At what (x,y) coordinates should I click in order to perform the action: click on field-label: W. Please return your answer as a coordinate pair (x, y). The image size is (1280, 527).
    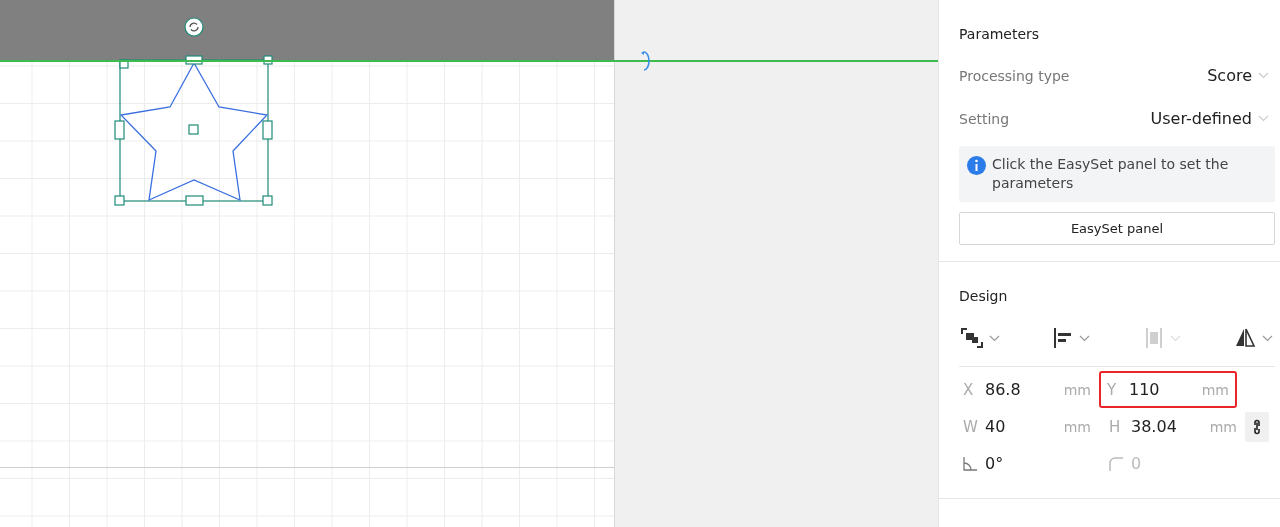
    Looking at the image, I should click on (971, 426).